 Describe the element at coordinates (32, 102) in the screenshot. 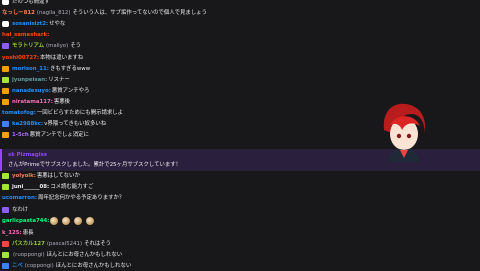

I see `chat-username: niratama117:` at that location.